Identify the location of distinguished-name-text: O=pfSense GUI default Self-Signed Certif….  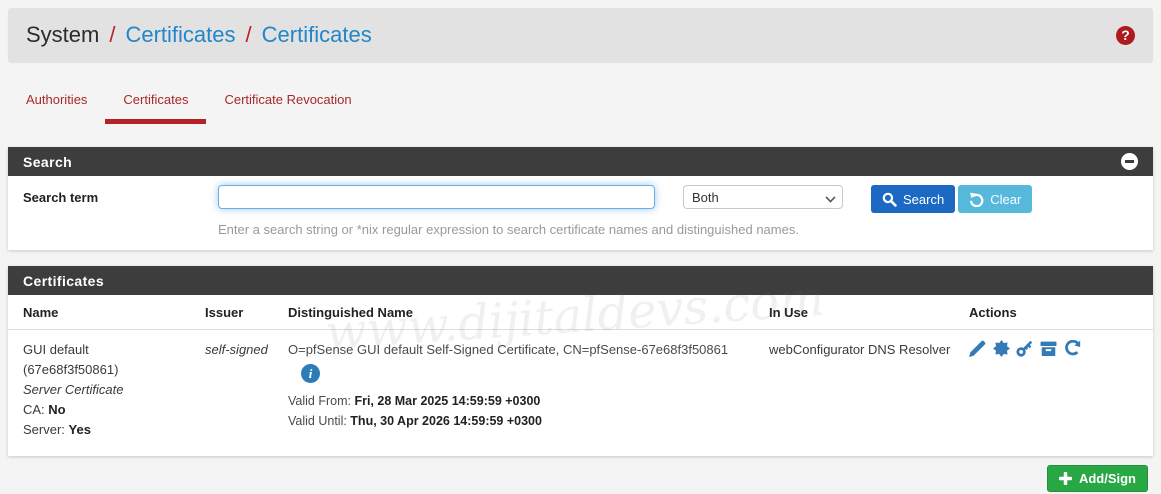
(508, 349).